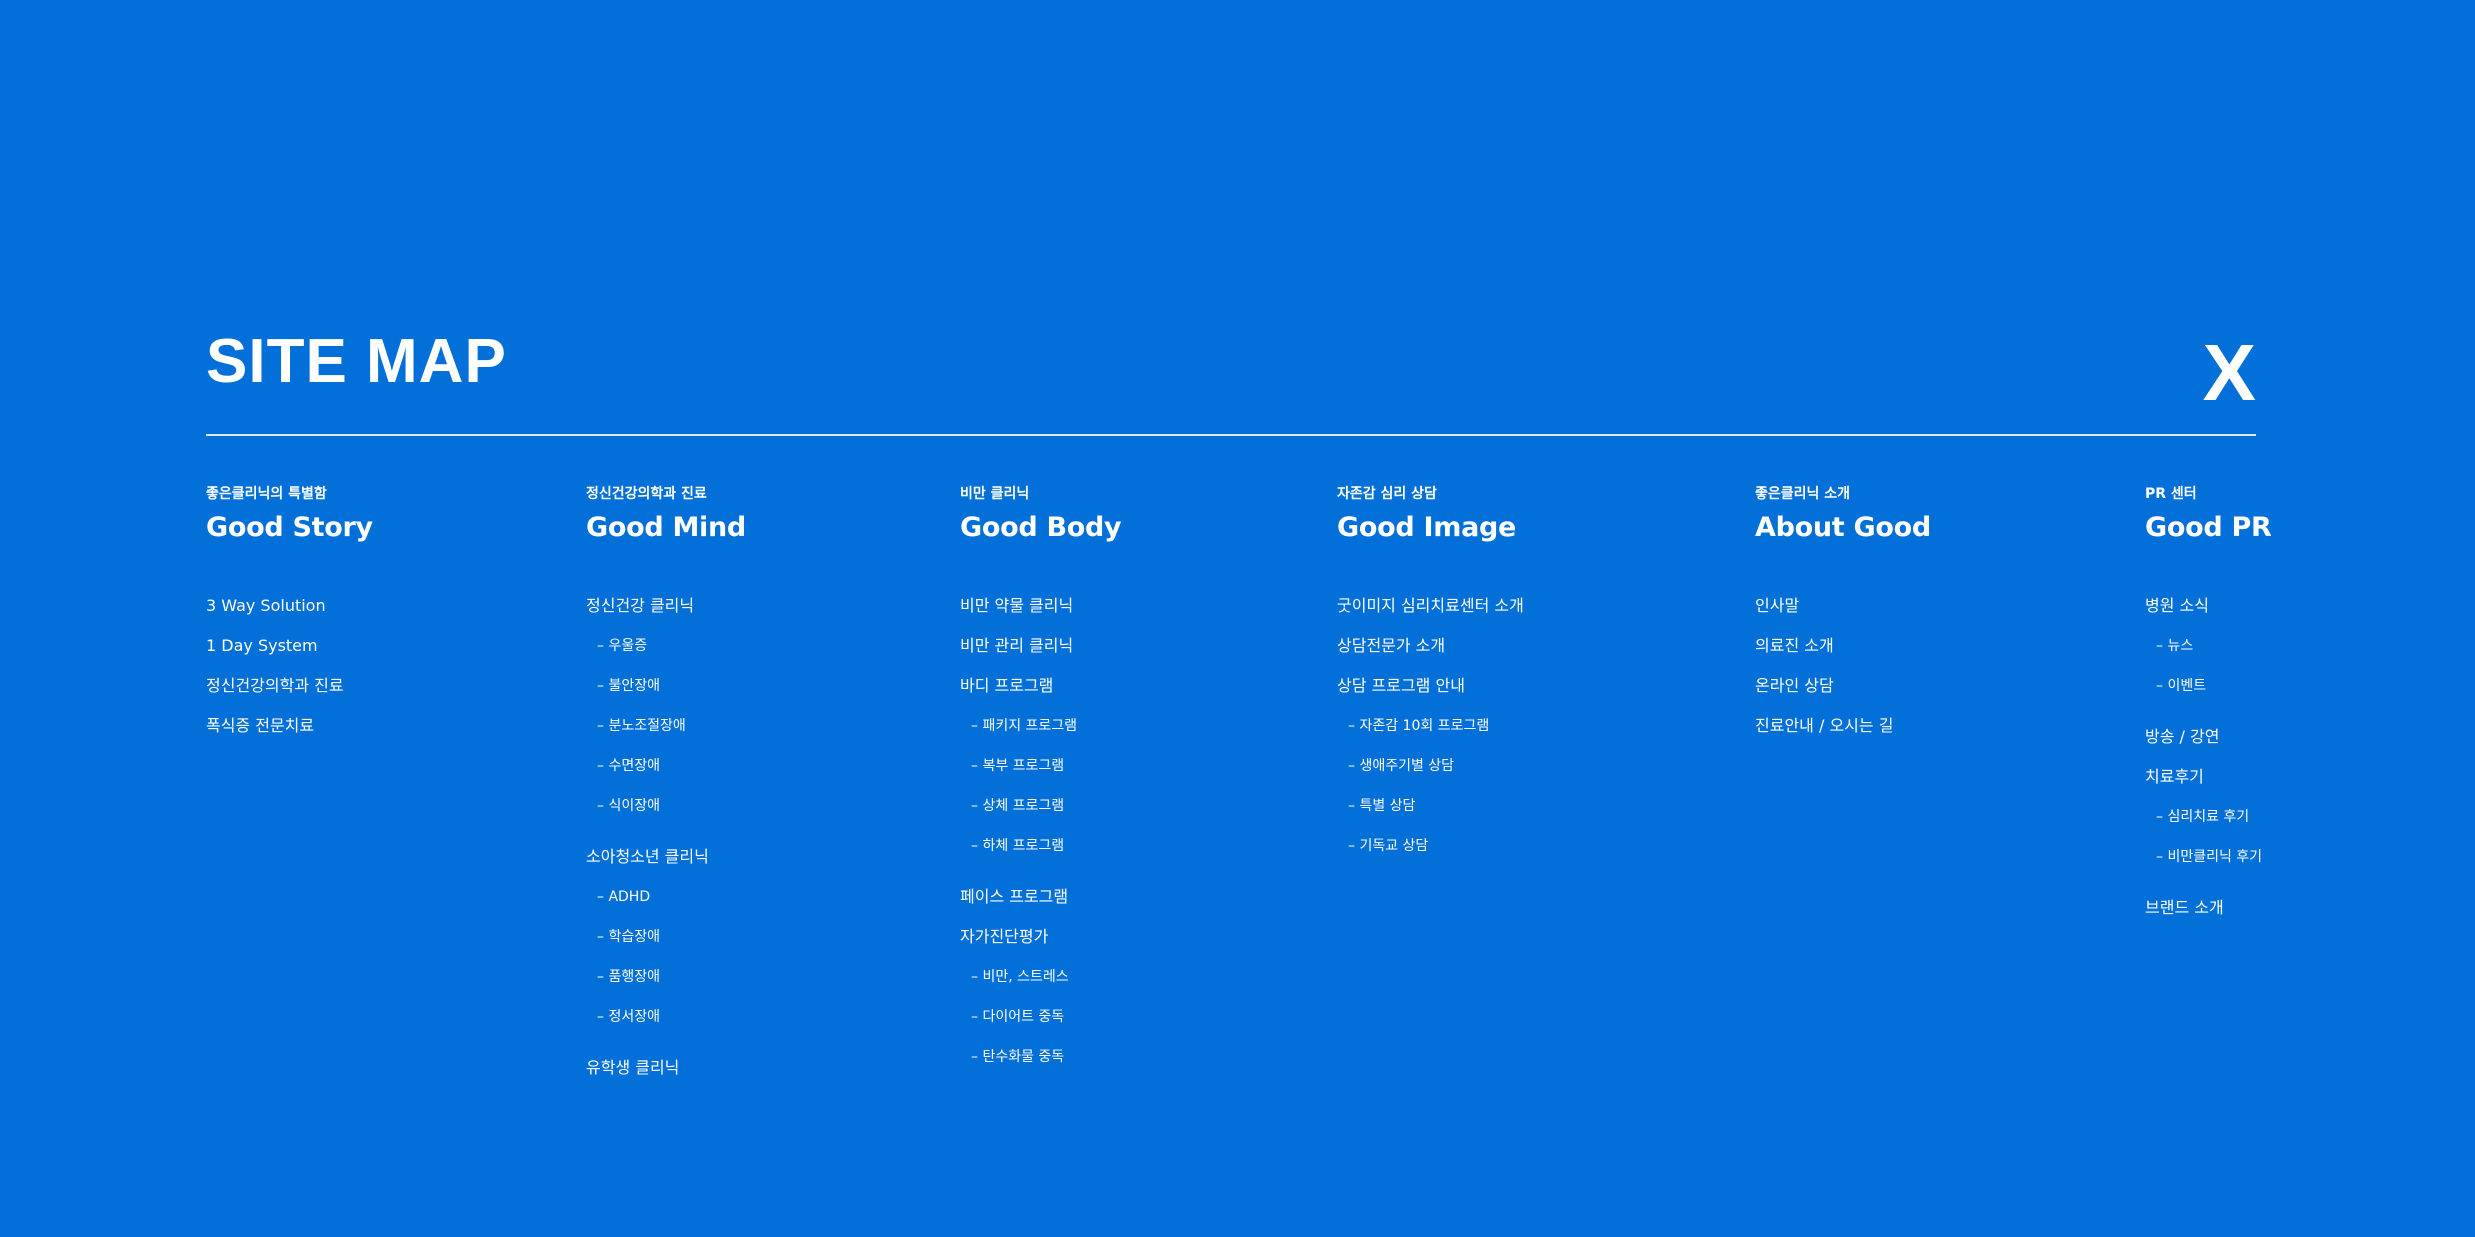  Describe the element at coordinates (1430, 806) in the screenshot. I see `menu-subitem: – 특별 상담` at that location.